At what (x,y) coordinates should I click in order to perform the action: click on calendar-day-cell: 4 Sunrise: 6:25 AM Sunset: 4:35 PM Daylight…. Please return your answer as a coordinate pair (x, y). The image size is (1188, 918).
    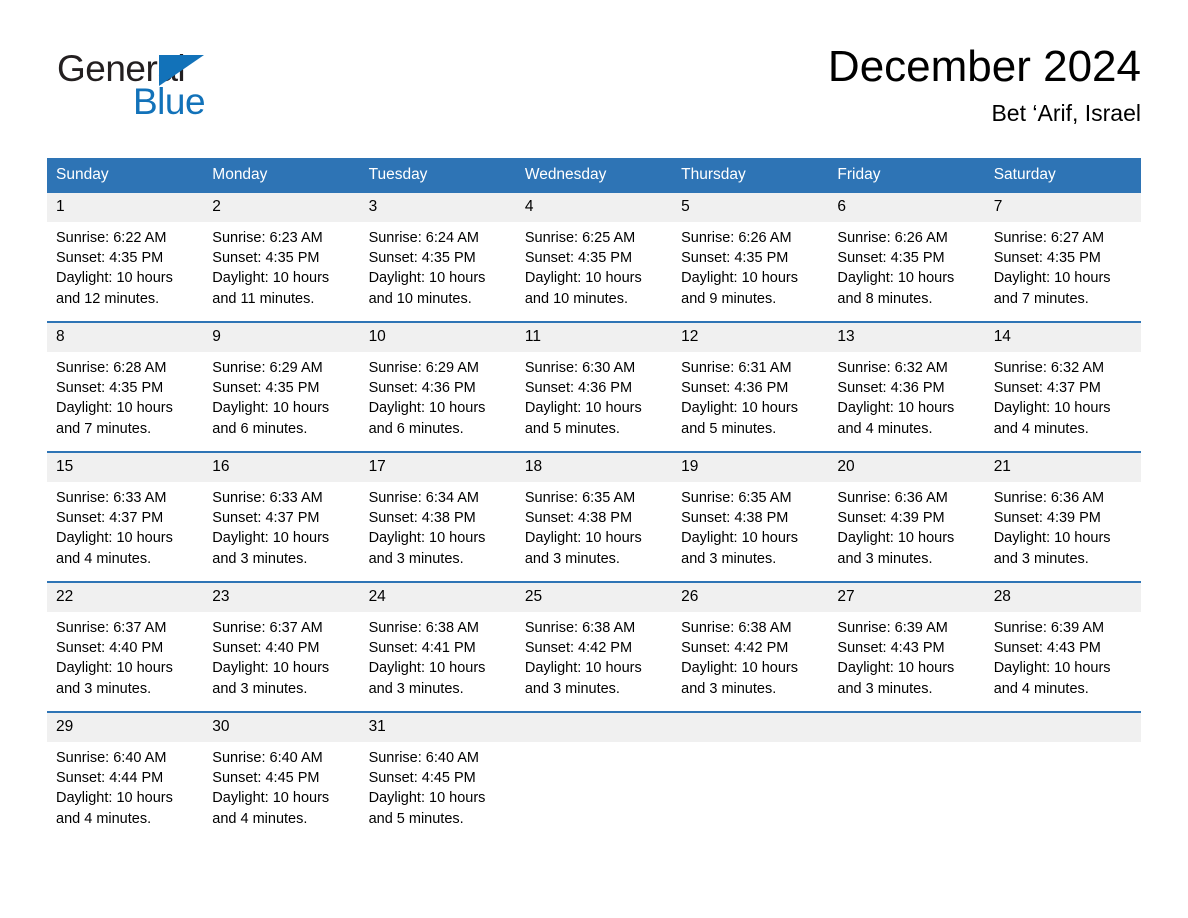
    Looking at the image, I should click on (594, 257).